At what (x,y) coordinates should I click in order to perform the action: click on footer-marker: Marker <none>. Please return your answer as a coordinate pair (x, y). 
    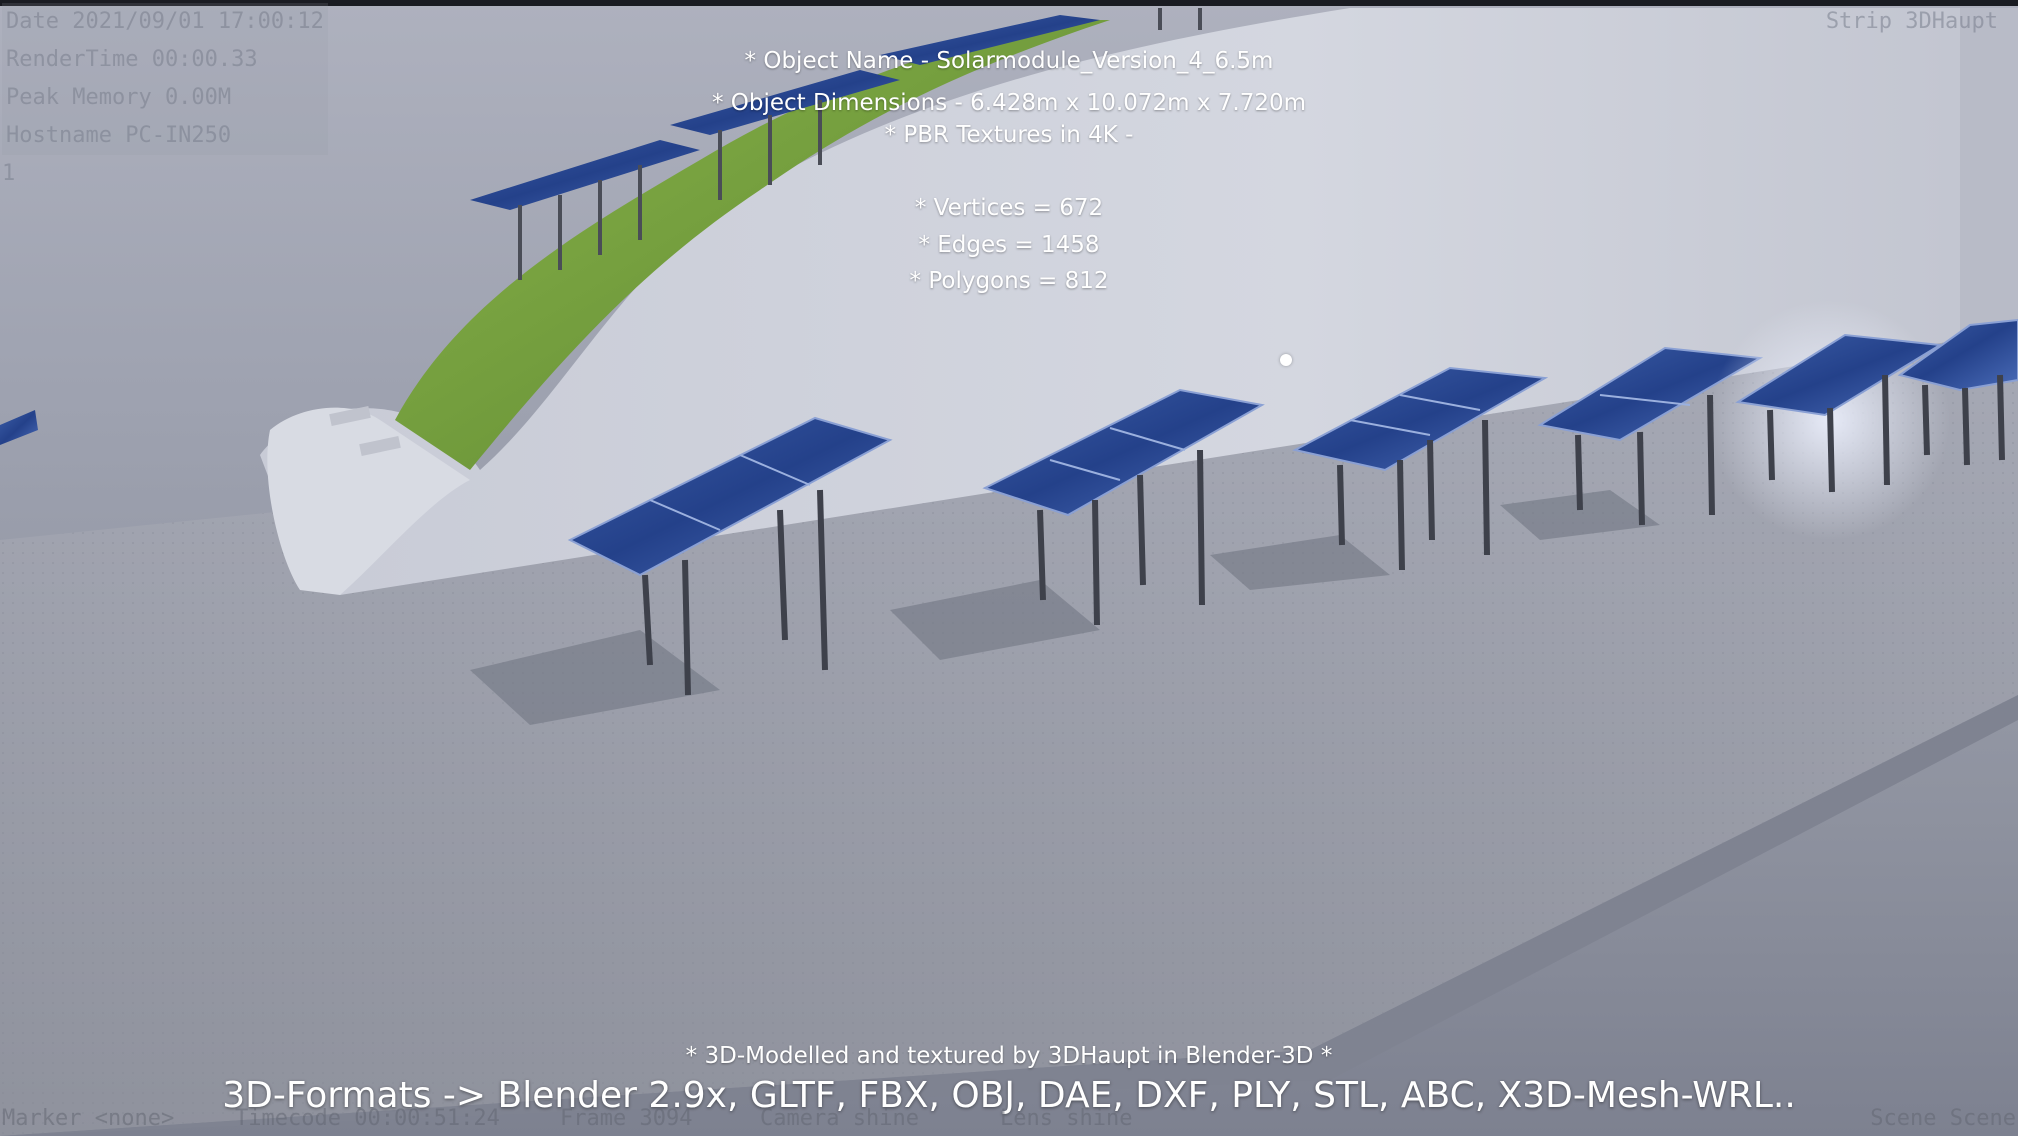
    Looking at the image, I should click on (88, 1118).